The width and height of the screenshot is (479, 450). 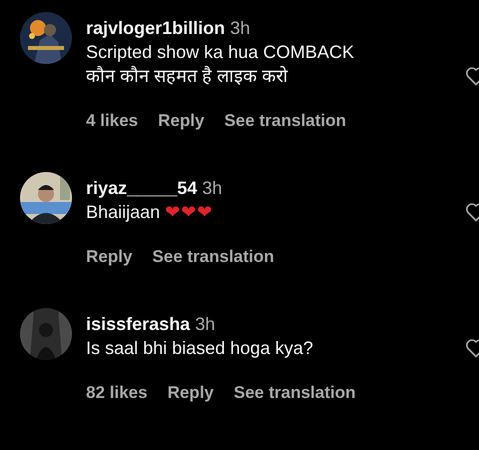 What do you see at coordinates (220, 52) in the screenshot?
I see `comment-text: Scripted show ka hua COMBACK` at bounding box center [220, 52].